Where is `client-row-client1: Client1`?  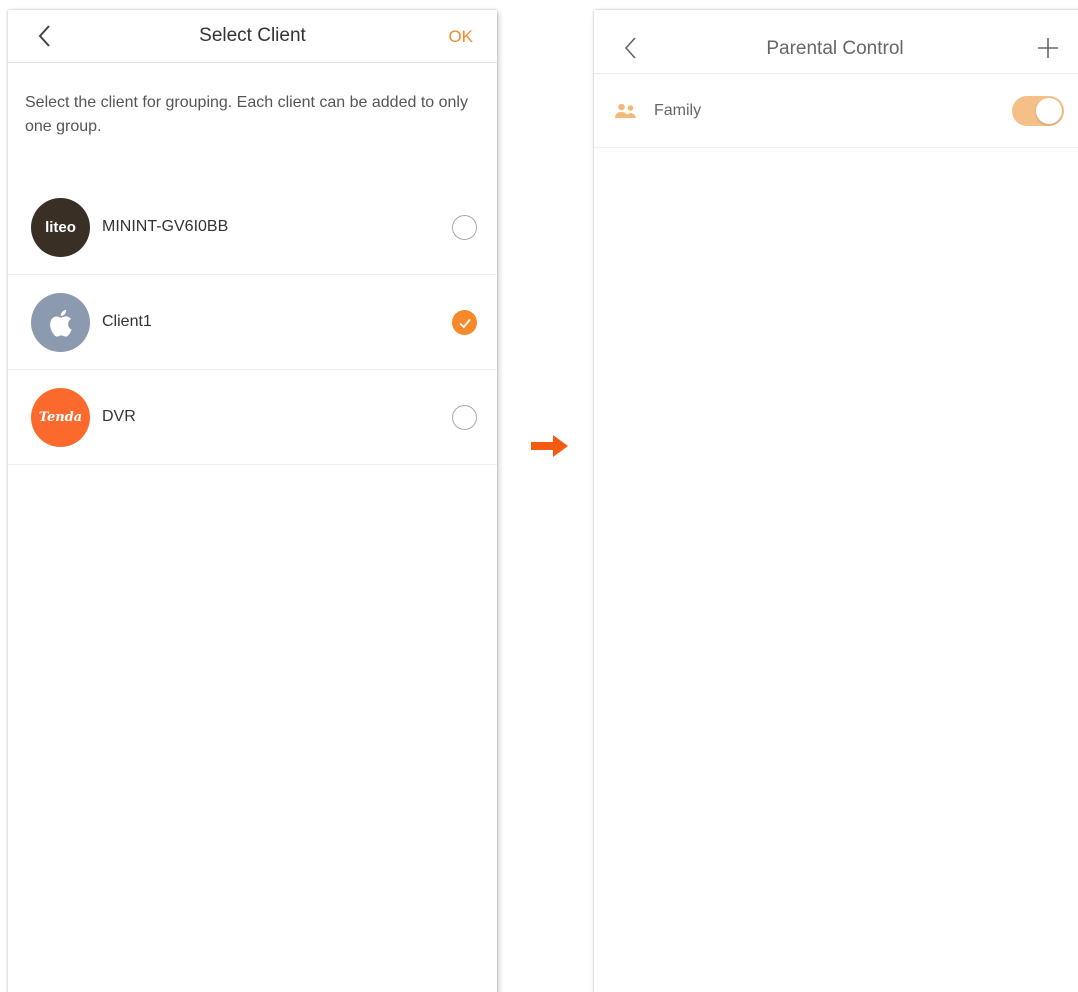
client-row-client1: Client1 is located at coordinates (252, 322).